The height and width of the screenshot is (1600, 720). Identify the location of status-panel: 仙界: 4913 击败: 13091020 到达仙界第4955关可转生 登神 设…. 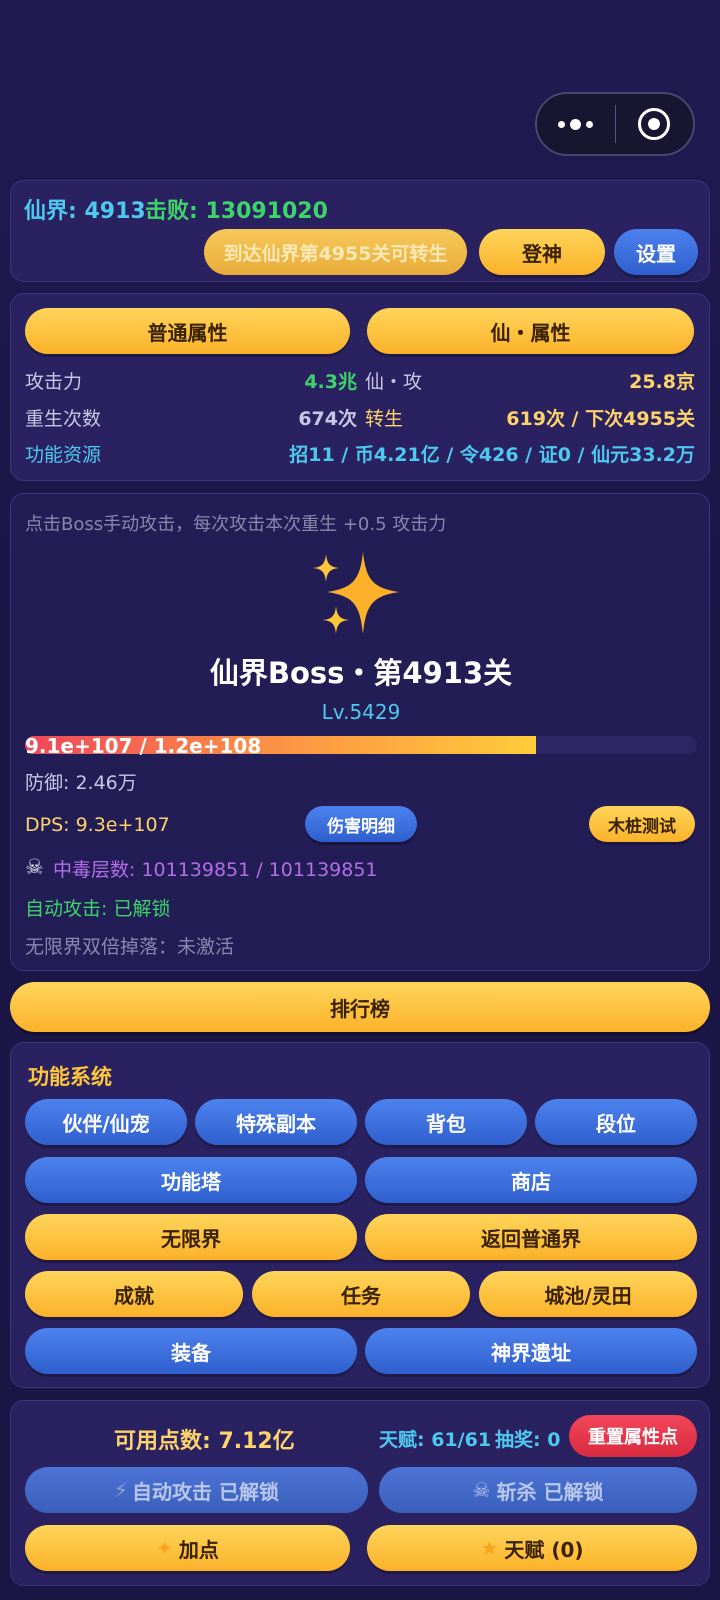
(360, 231).